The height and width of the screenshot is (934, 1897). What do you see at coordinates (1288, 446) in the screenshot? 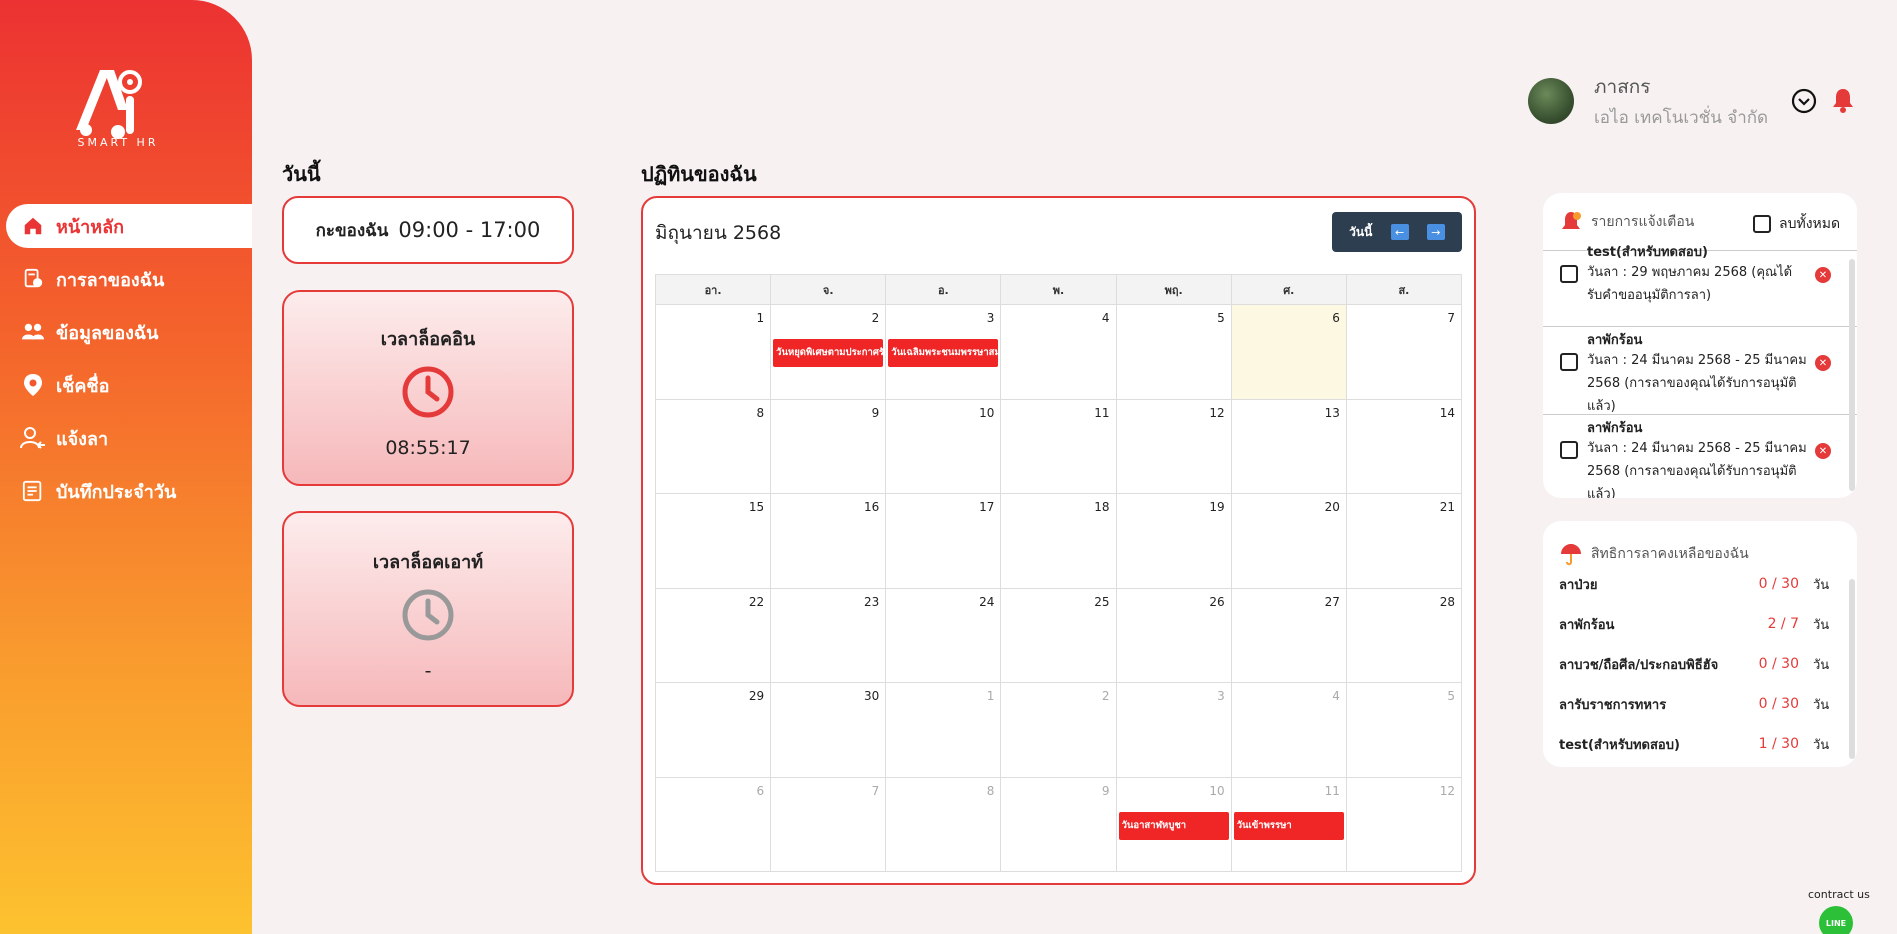
I see `calendar-day: 13` at bounding box center [1288, 446].